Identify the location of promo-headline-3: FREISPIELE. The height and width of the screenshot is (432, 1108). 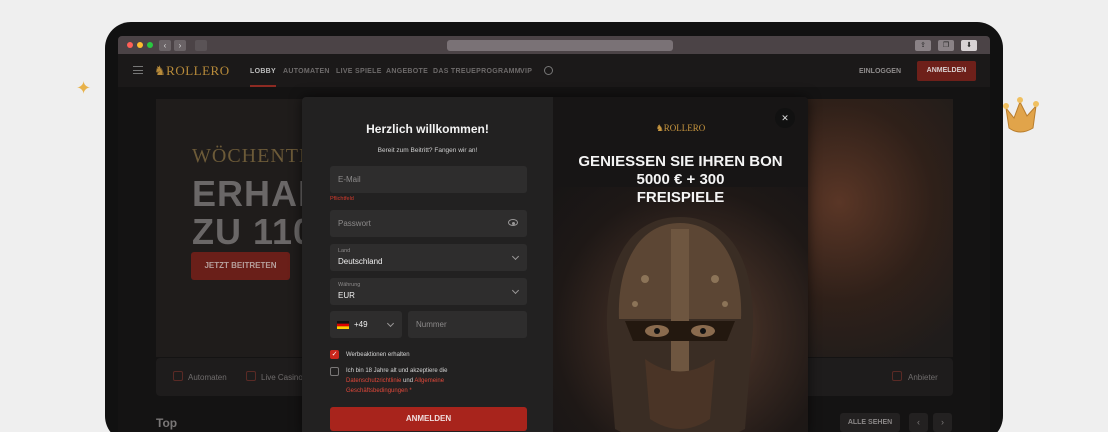
(680, 197).